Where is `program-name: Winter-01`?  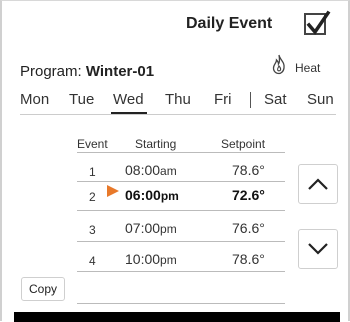 program-name: Winter-01 is located at coordinates (120, 71).